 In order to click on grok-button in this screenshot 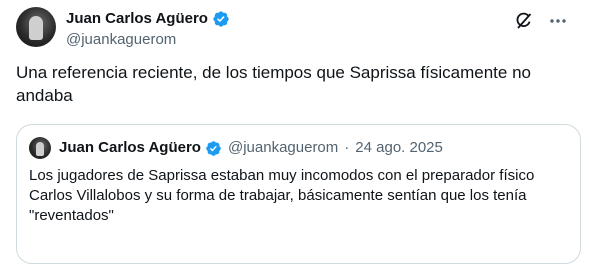, I will do `click(524, 21)`.